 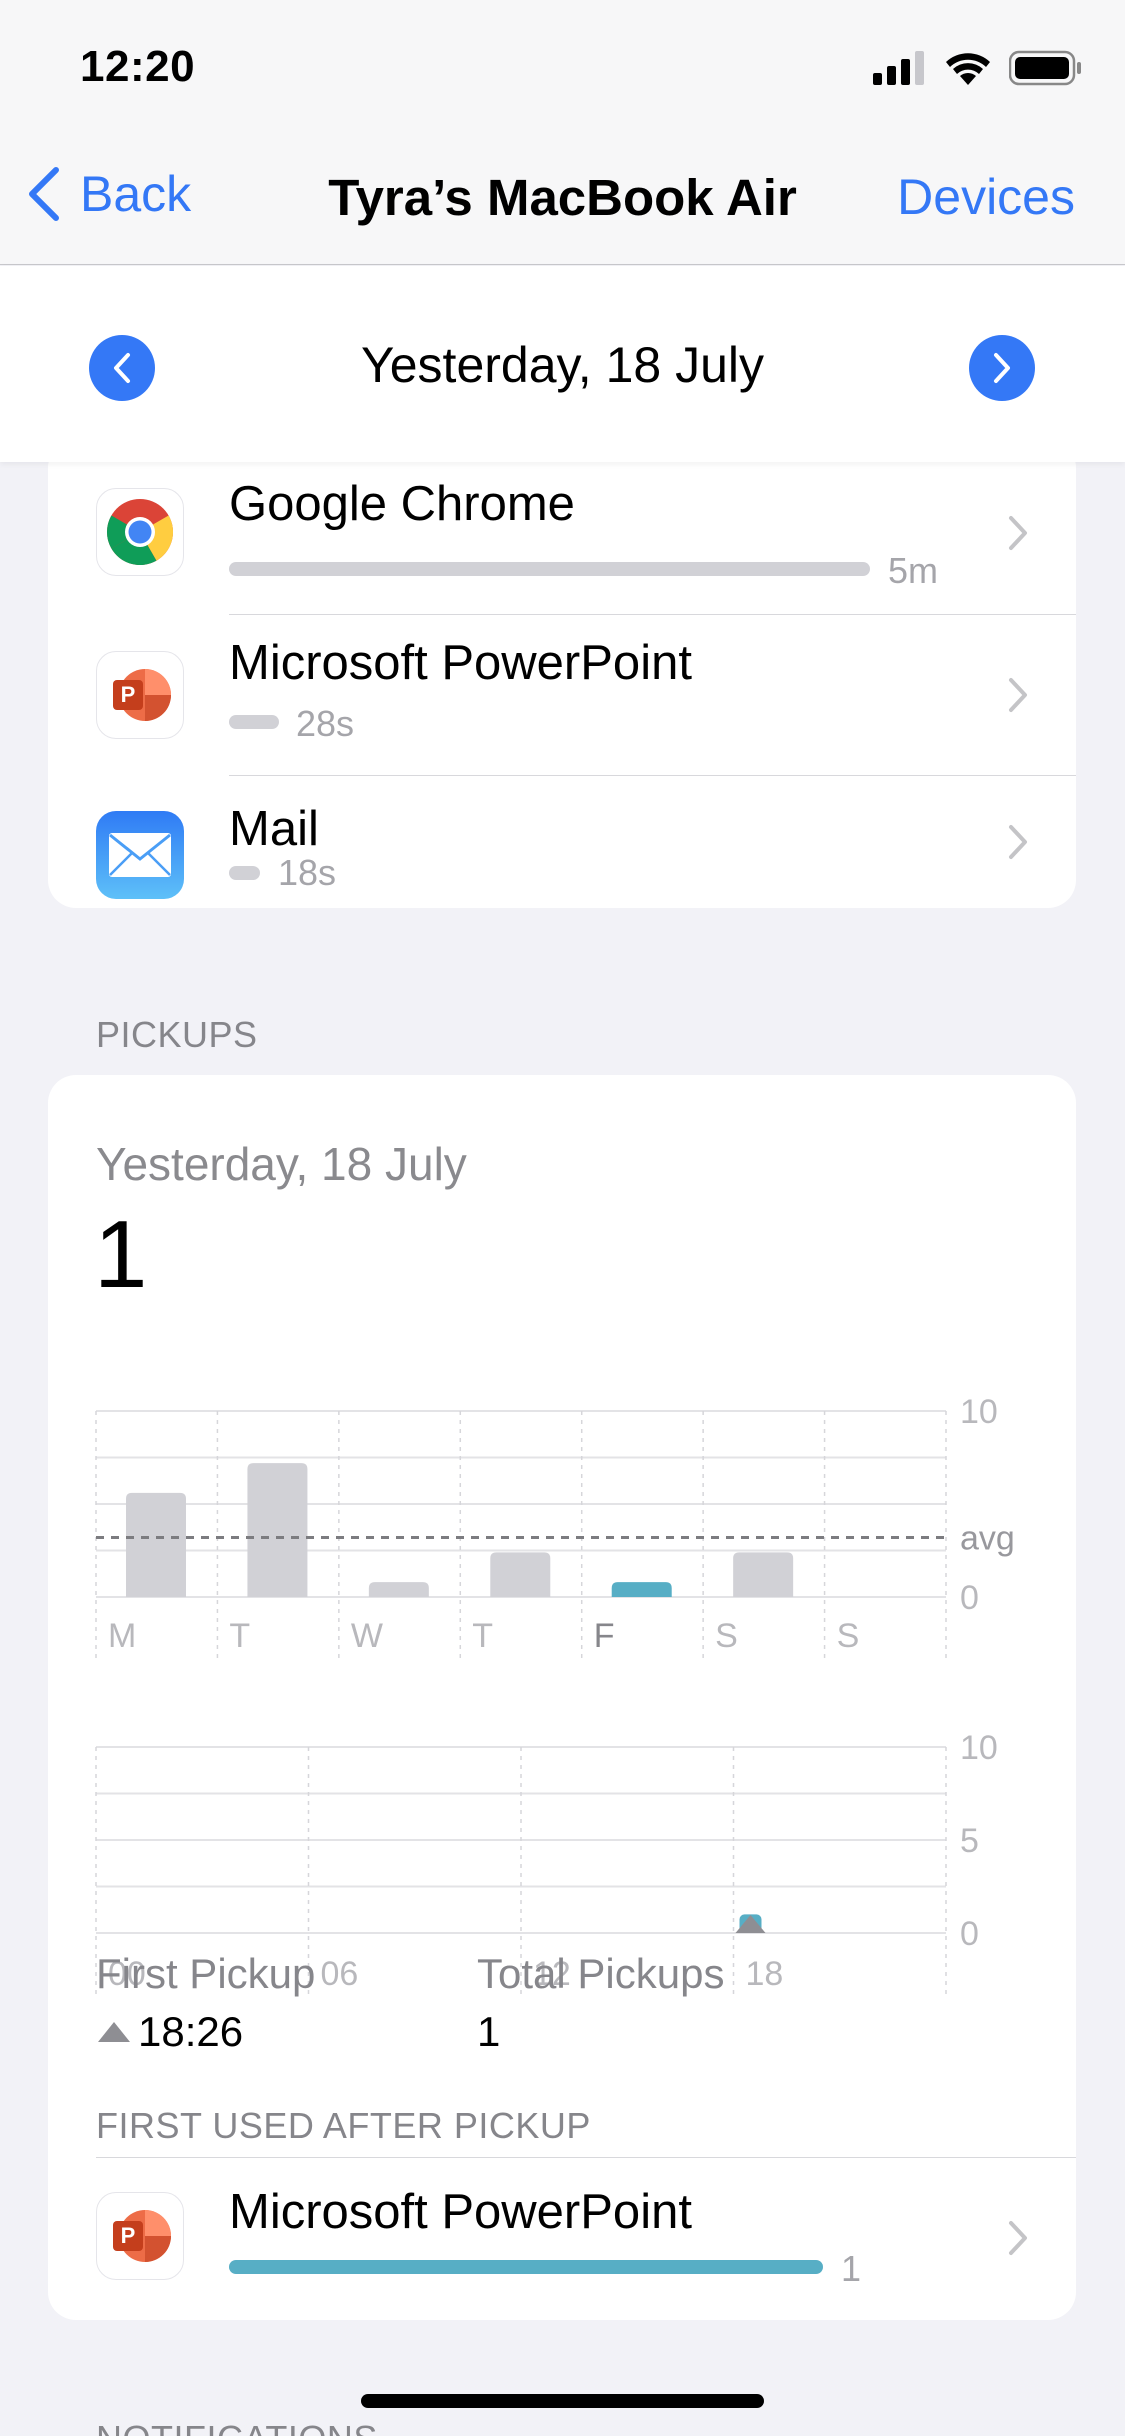 What do you see at coordinates (340, 1974) in the screenshot?
I see `x-tick-label: 06` at bounding box center [340, 1974].